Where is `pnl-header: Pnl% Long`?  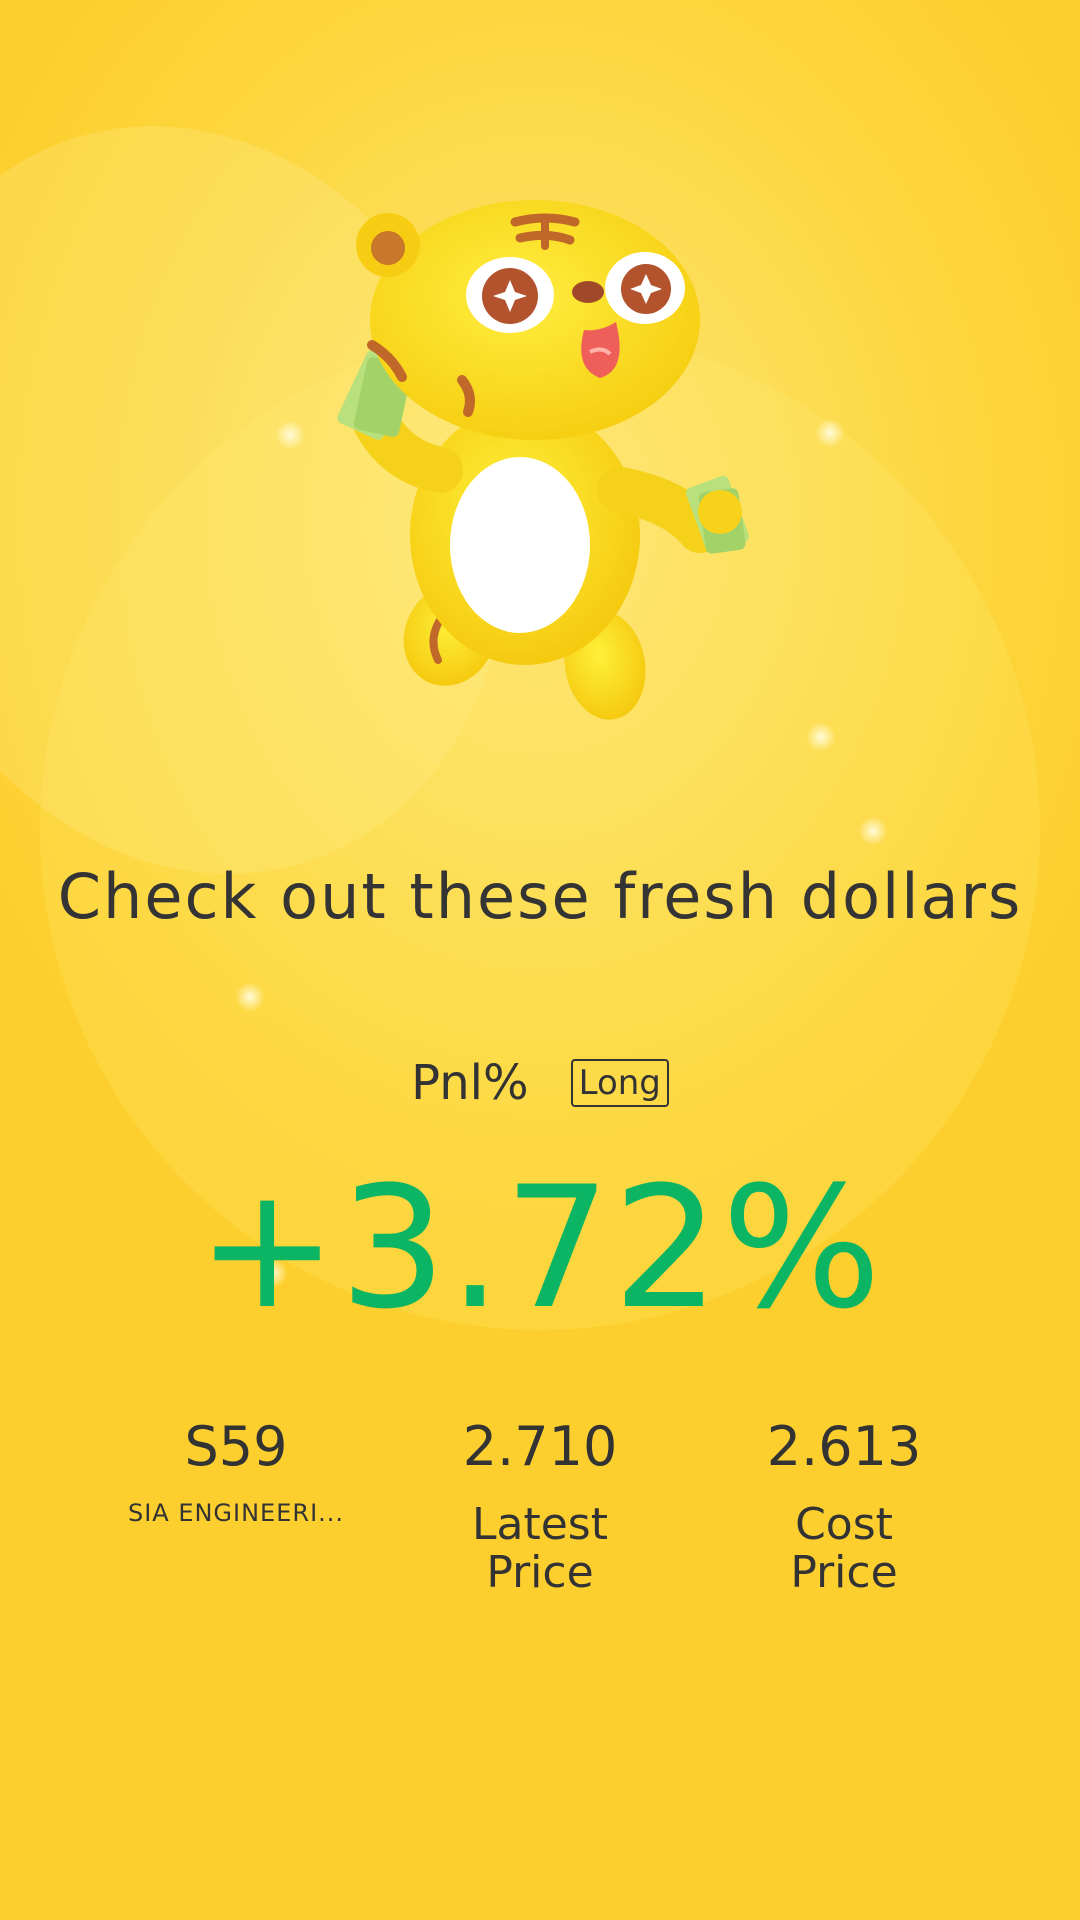
pnl-header: Pnl% Long is located at coordinates (540, 1083).